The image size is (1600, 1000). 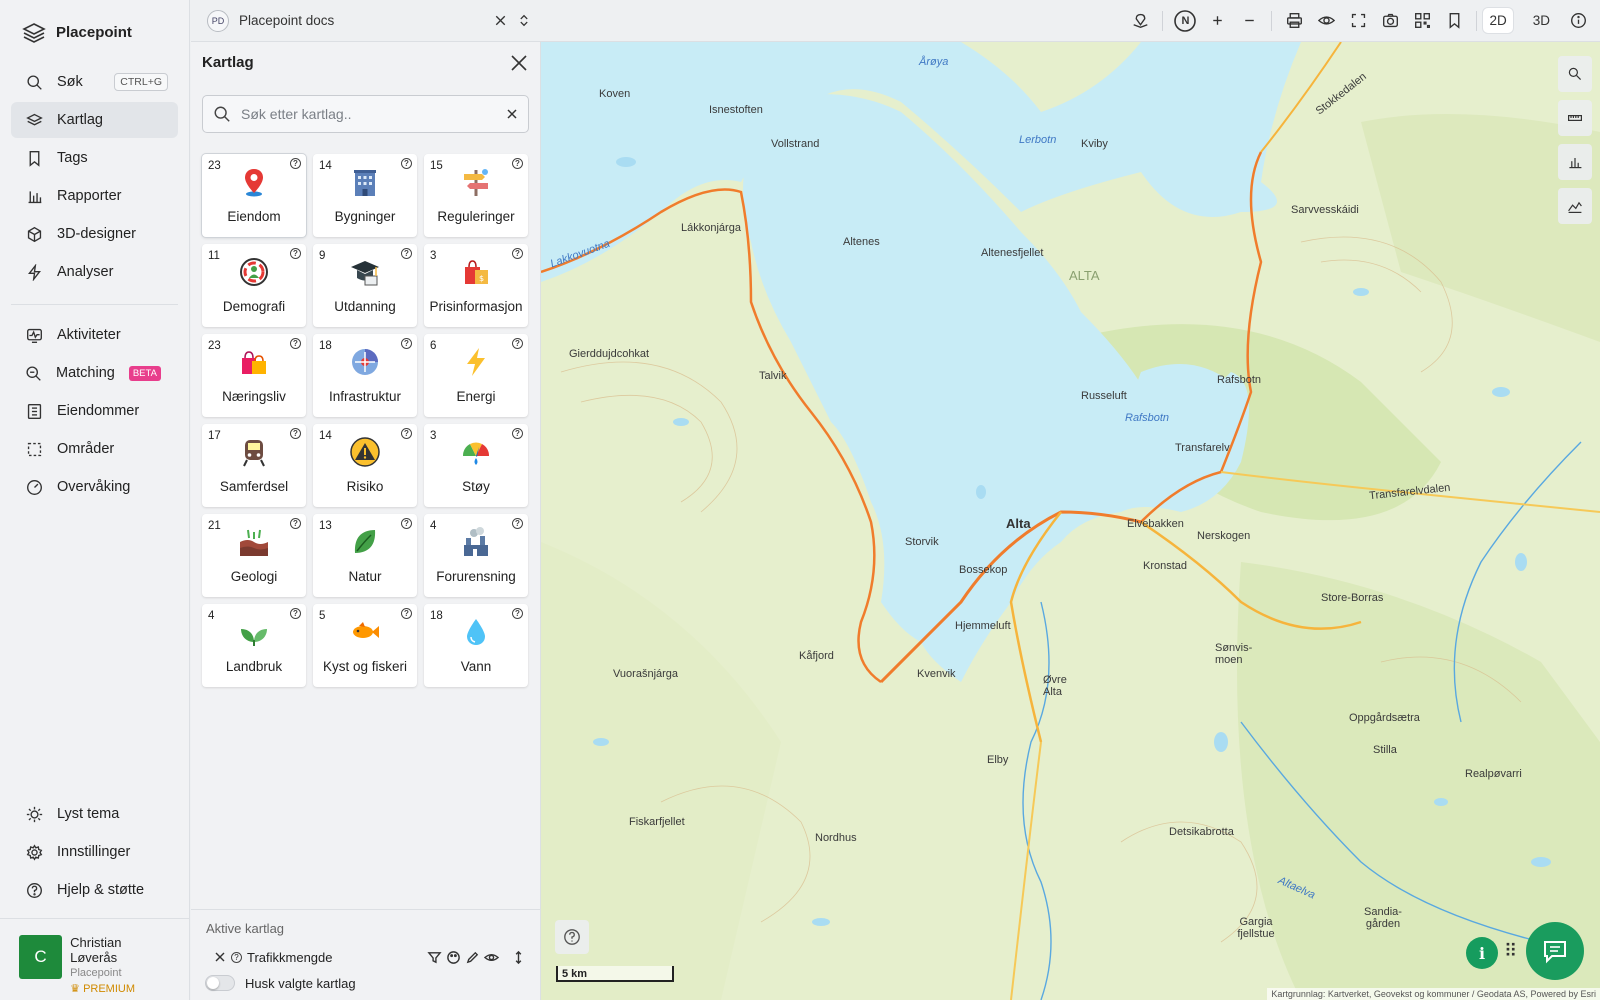 I want to click on info-button: i, so click(x=1482, y=953).